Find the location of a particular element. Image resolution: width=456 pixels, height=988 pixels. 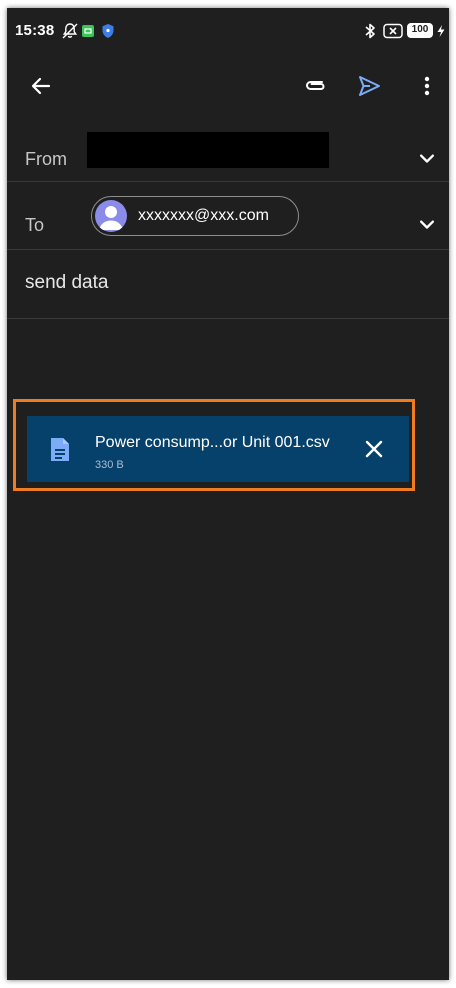

attachment-name: Power consump...or Unit 001.csv is located at coordinates (212, 442).